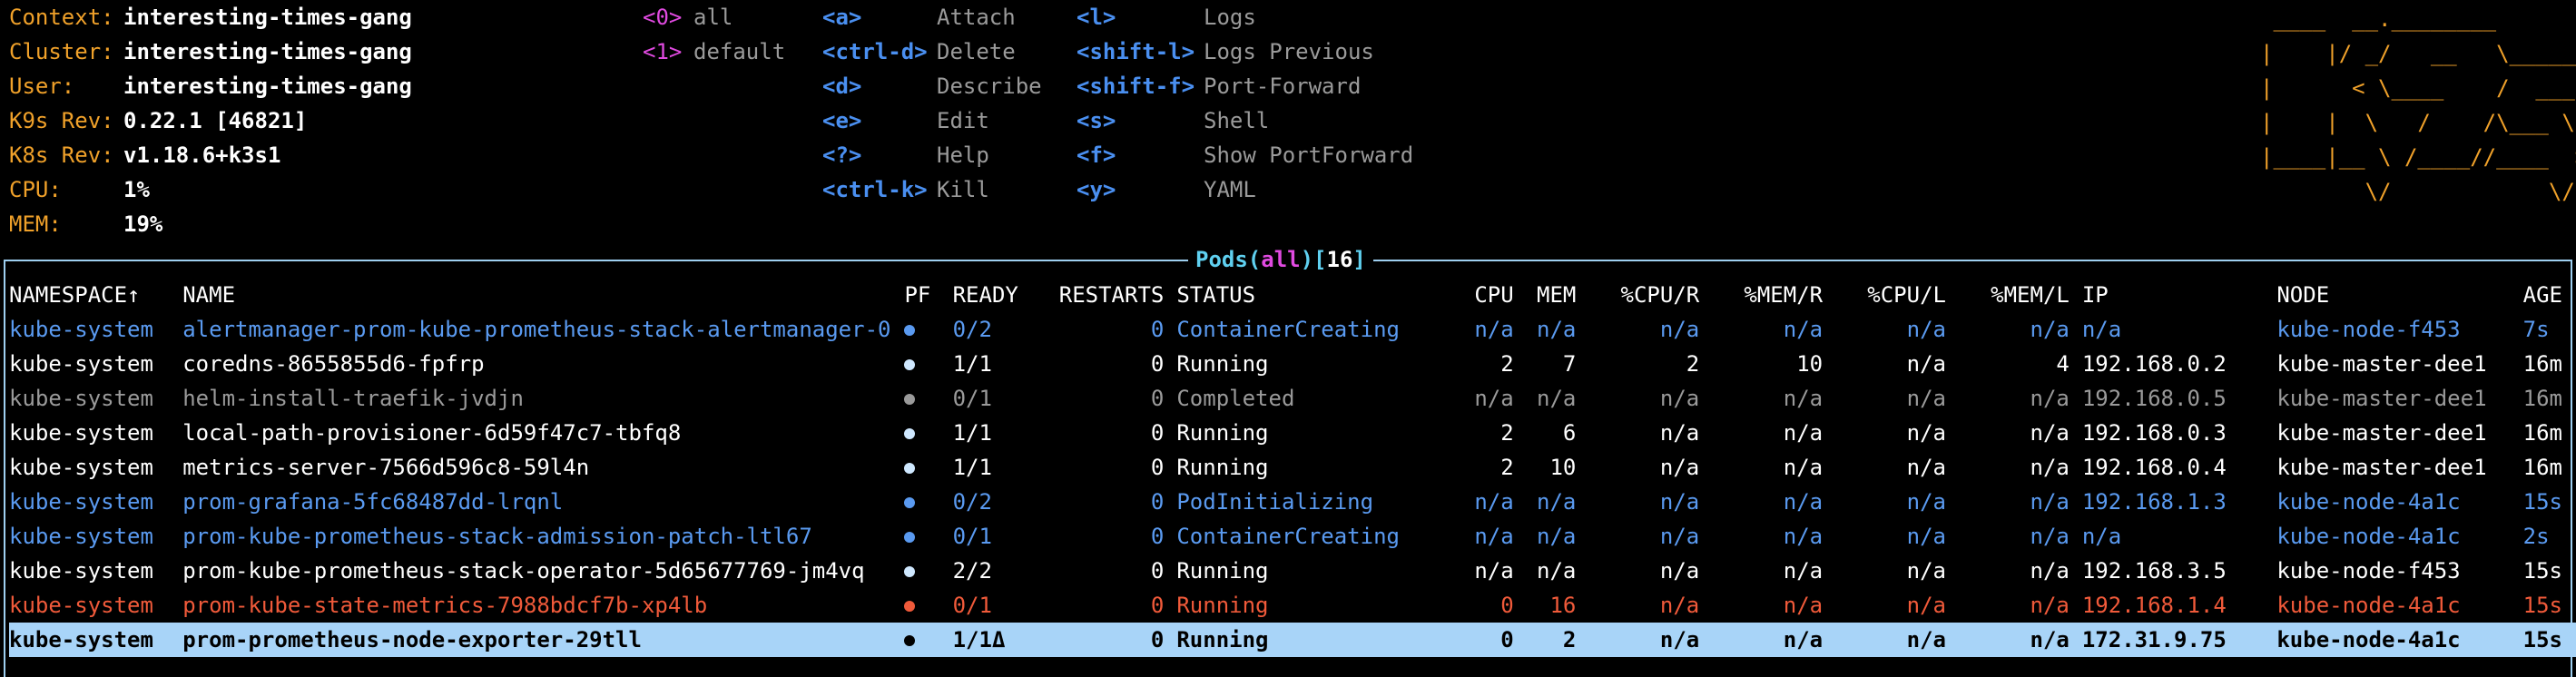 This screenshot has width=2576, height=677. What do you see at coordinates (1113, 295) in the screenshot?
I see `column-header-restarts: RESTARTS` at bounding box center [1113, 295].